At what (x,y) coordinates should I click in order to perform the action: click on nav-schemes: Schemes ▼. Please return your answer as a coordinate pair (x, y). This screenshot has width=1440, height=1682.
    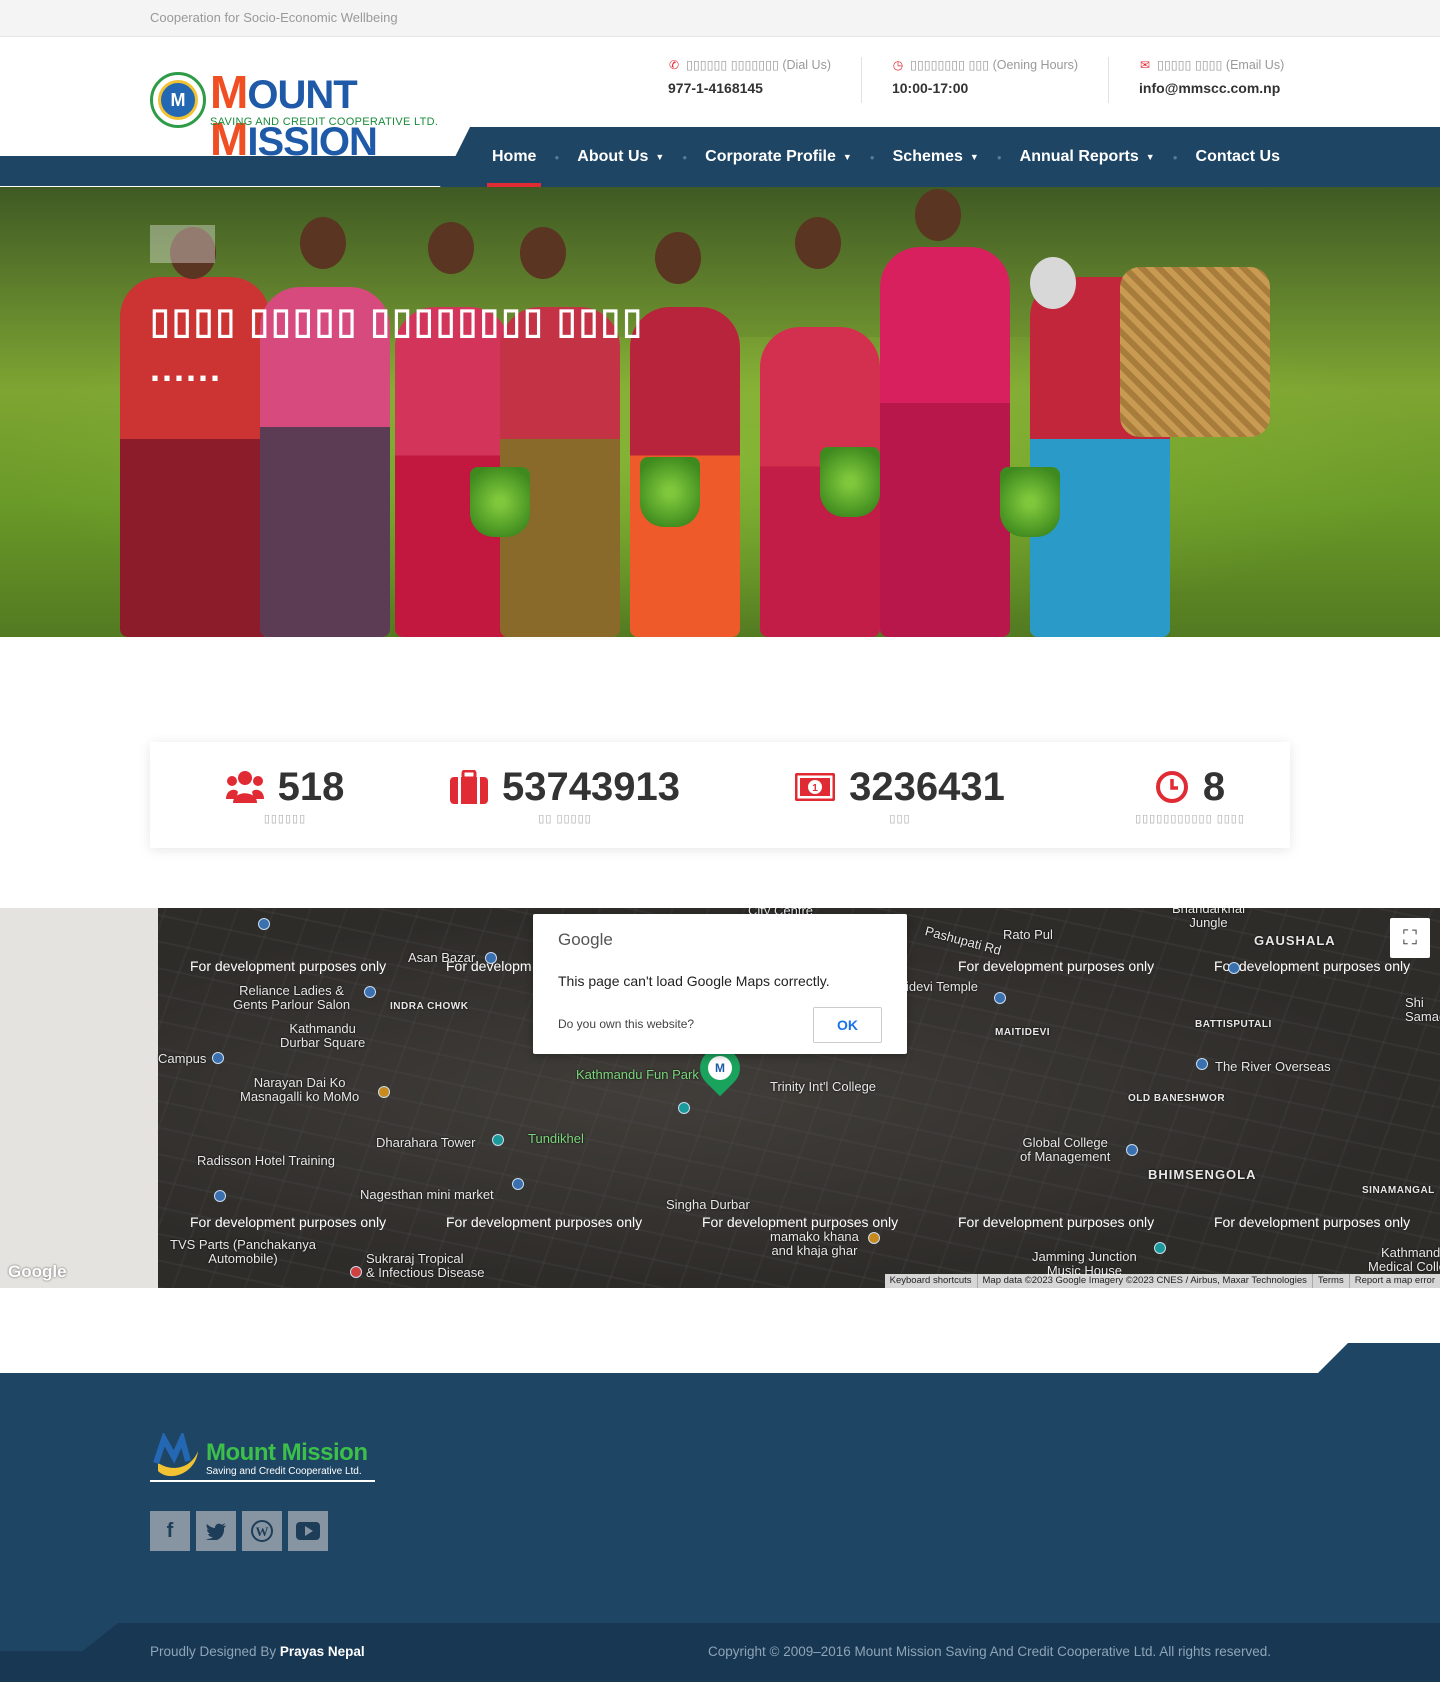
    Looking at the image, I should click on (936, 157).